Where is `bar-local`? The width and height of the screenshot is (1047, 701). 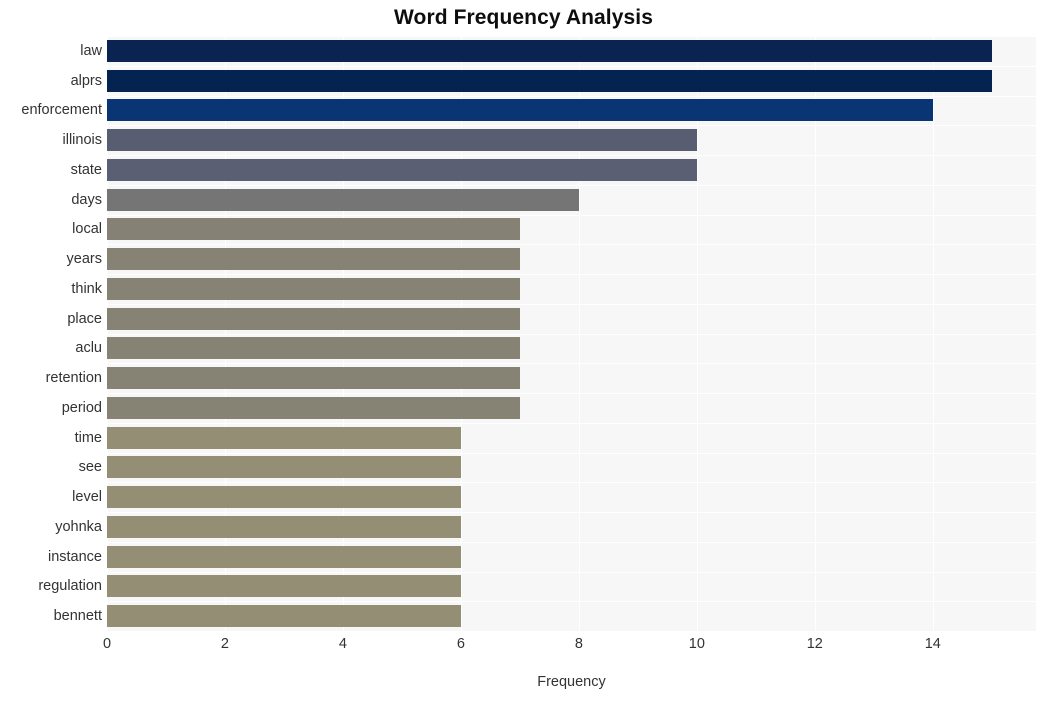
bar-local is located at coordinates (313, 229).